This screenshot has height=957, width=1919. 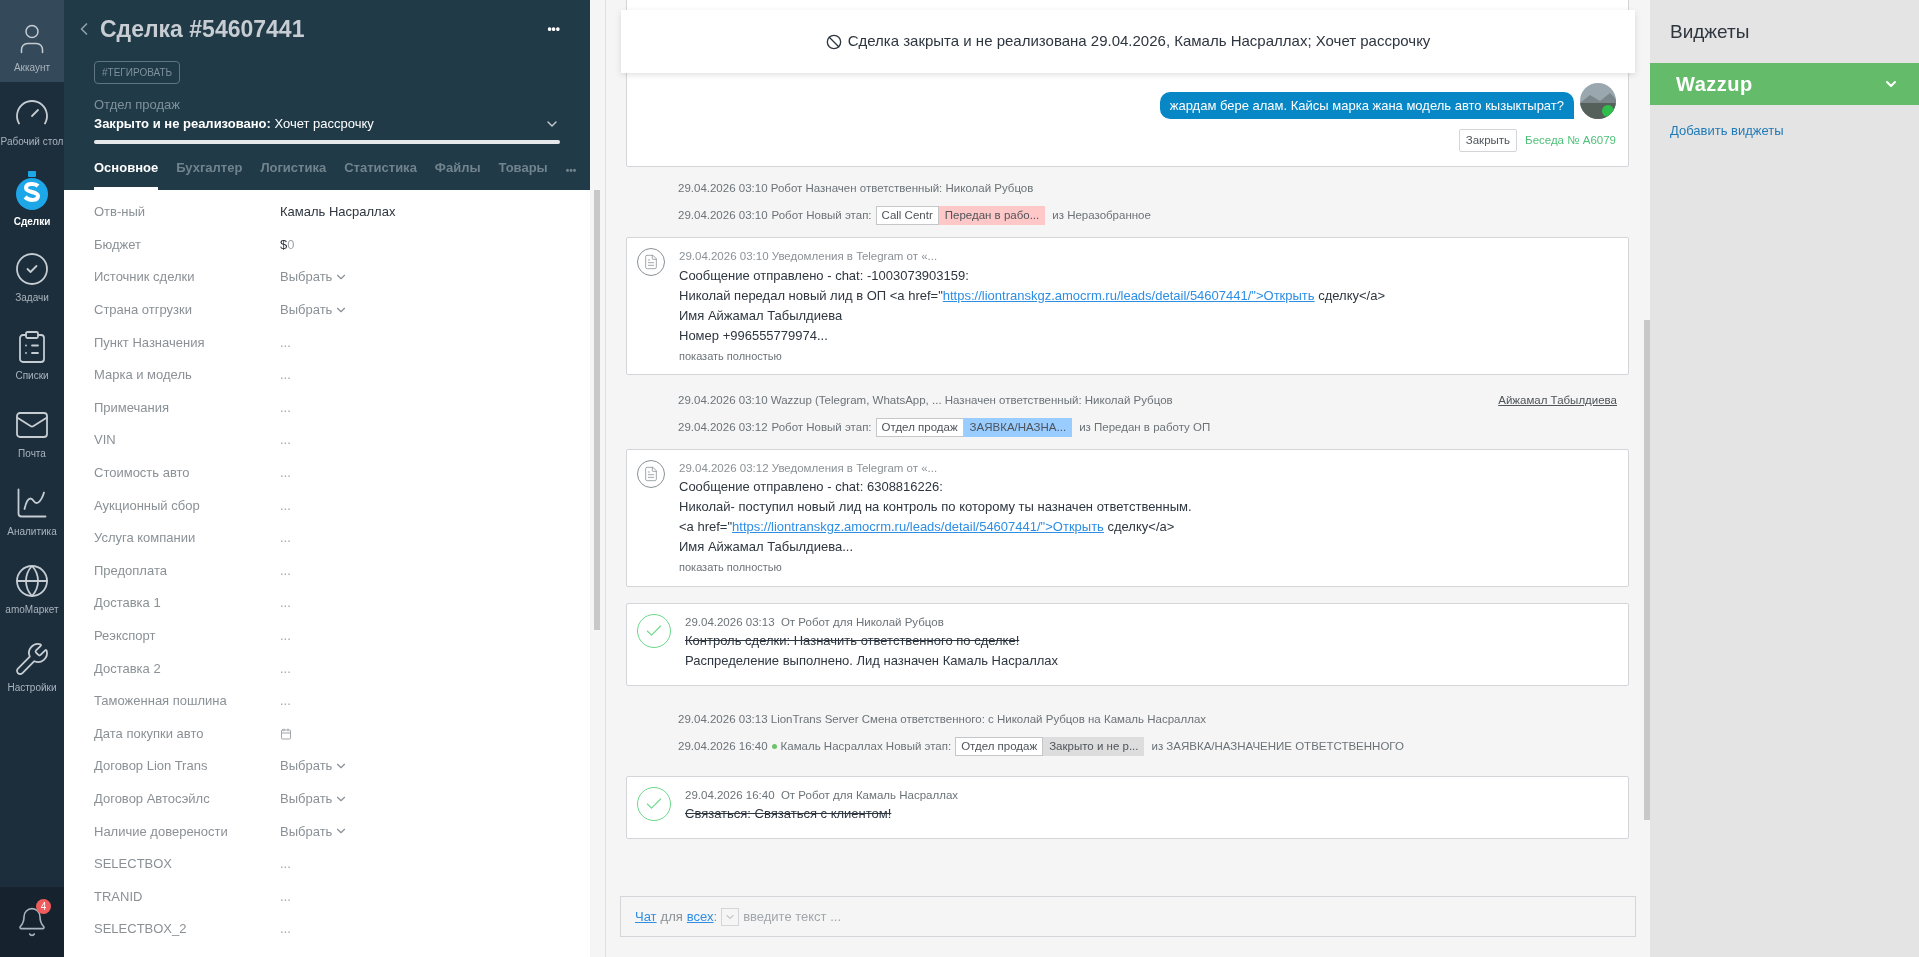 I want to click on field-label: TRANID, so click(x=119, y=896).